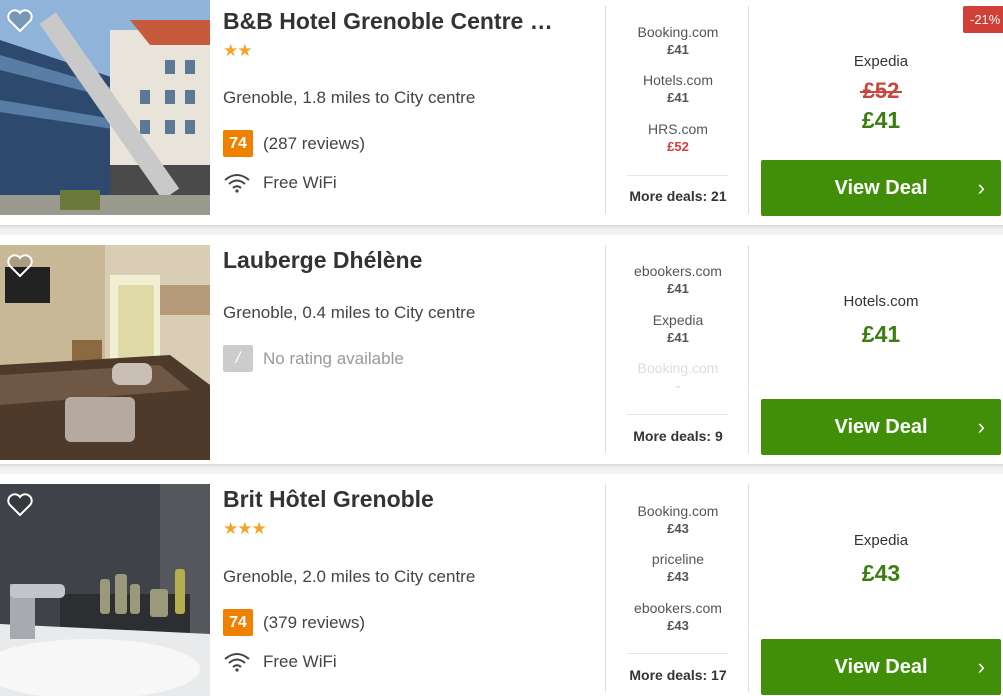 The height and width of the screenshot is (696, 1003). I want to click on more-deals-link: More deals: 17, so click(678, 675).